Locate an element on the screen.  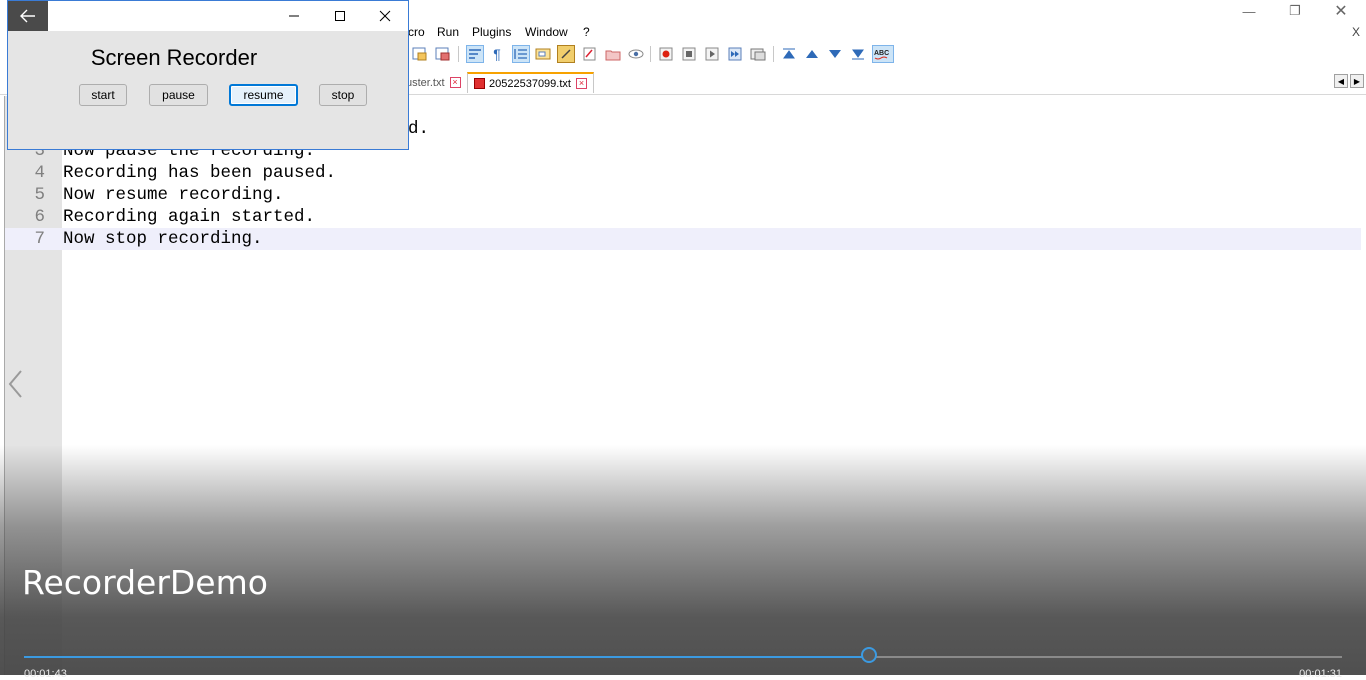
time-elapsed: 00:01:43 is located at coordinates (45, 674).